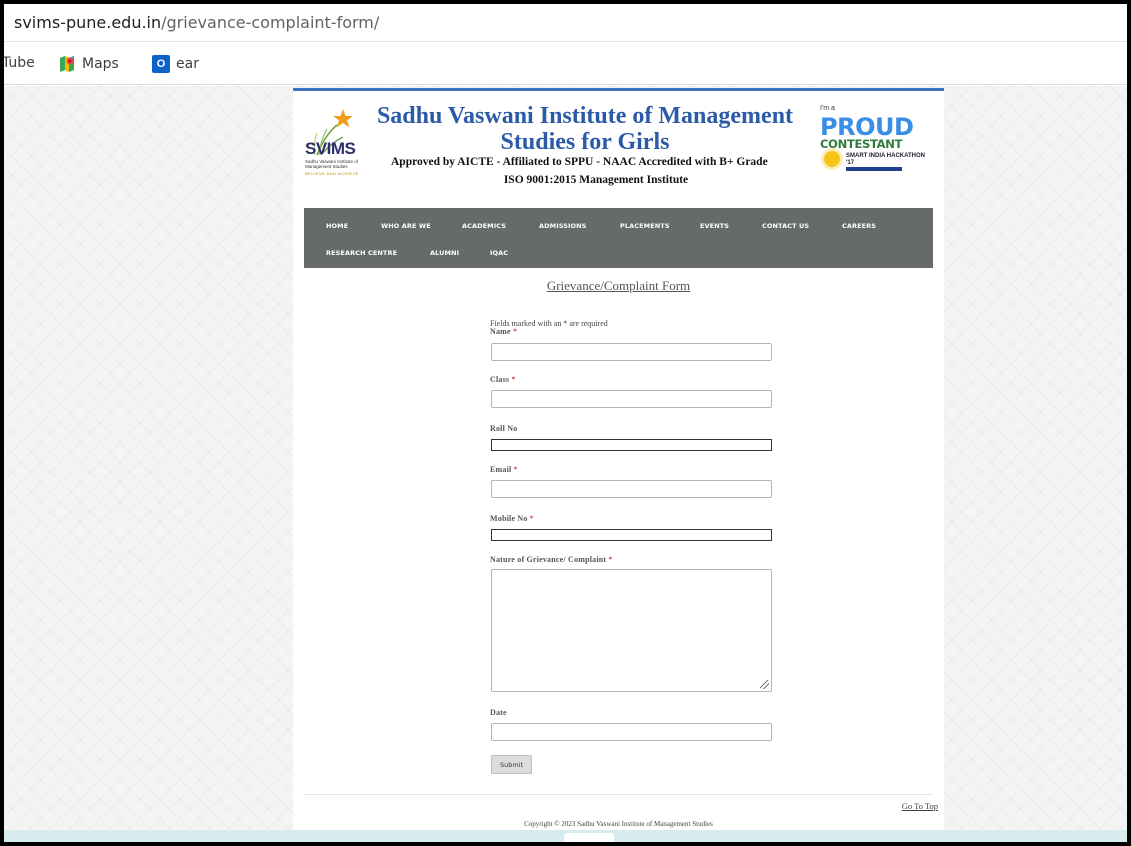  What do you see at coordinates (631, 489) in the screenshot?
I see `email-input` at bounding box center [631, 489].